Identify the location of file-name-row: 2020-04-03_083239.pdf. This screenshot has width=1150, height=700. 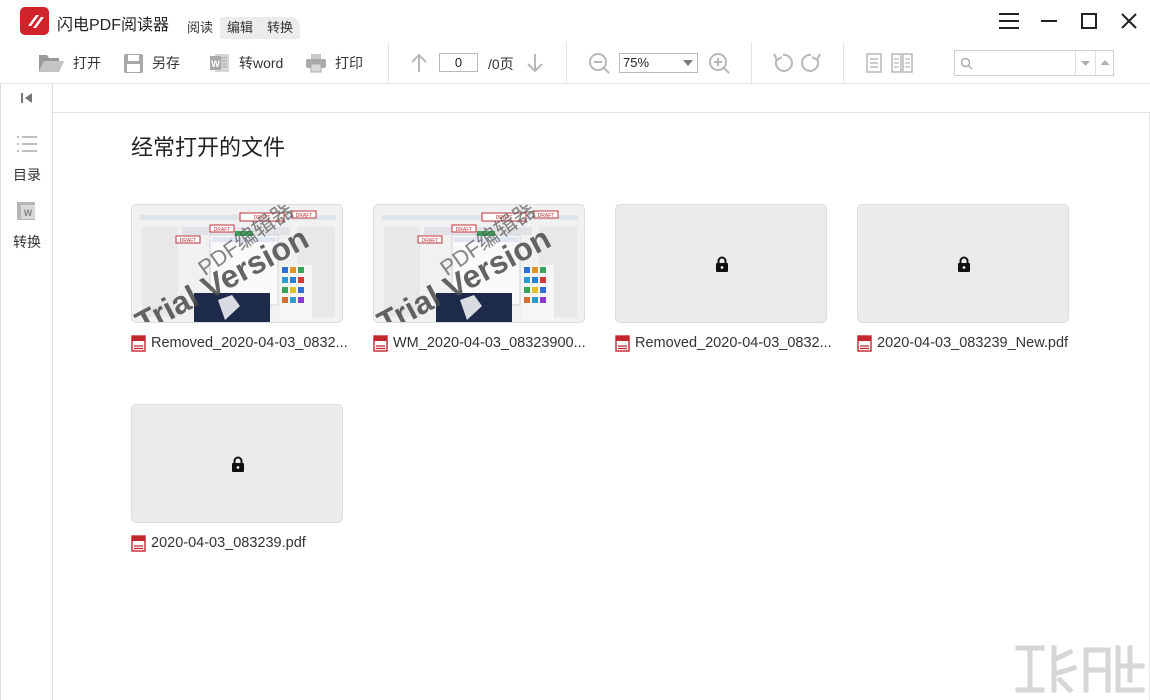
(239, 543).